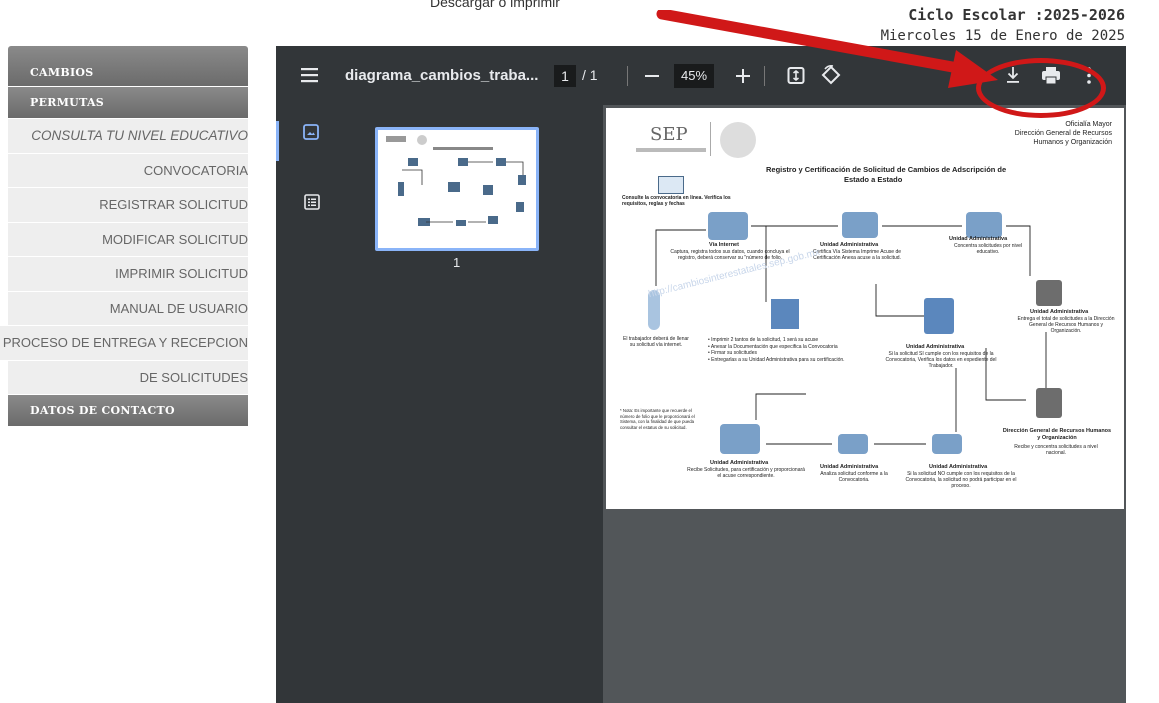  I want to click on sidebar-item-manual: MANUAL DE USUARIO, so click(128, 308).